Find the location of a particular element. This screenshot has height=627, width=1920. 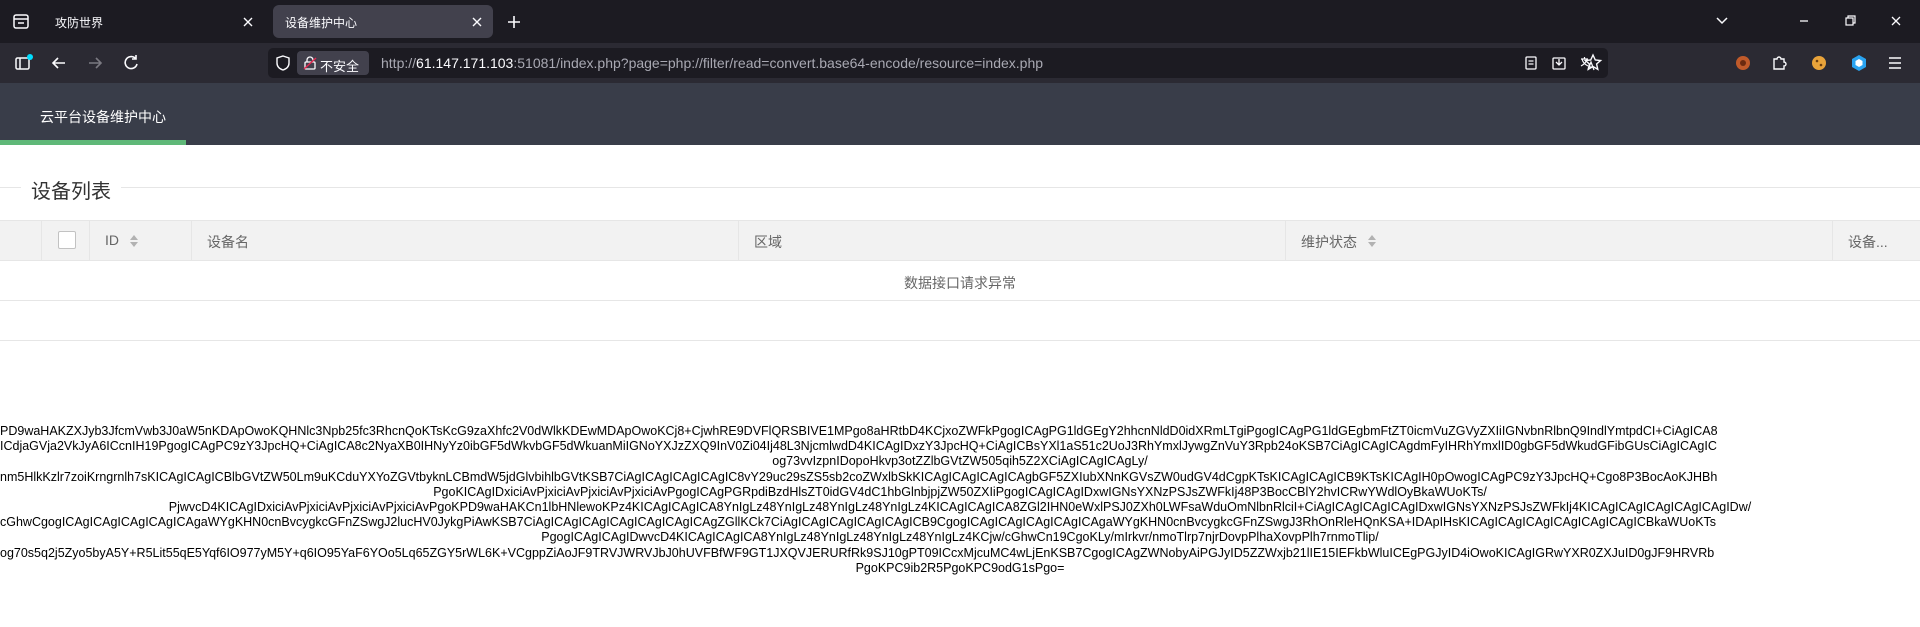

nav-item-cloud-platform: 云平台设备维护中心 is located at coordinates (93, 114).